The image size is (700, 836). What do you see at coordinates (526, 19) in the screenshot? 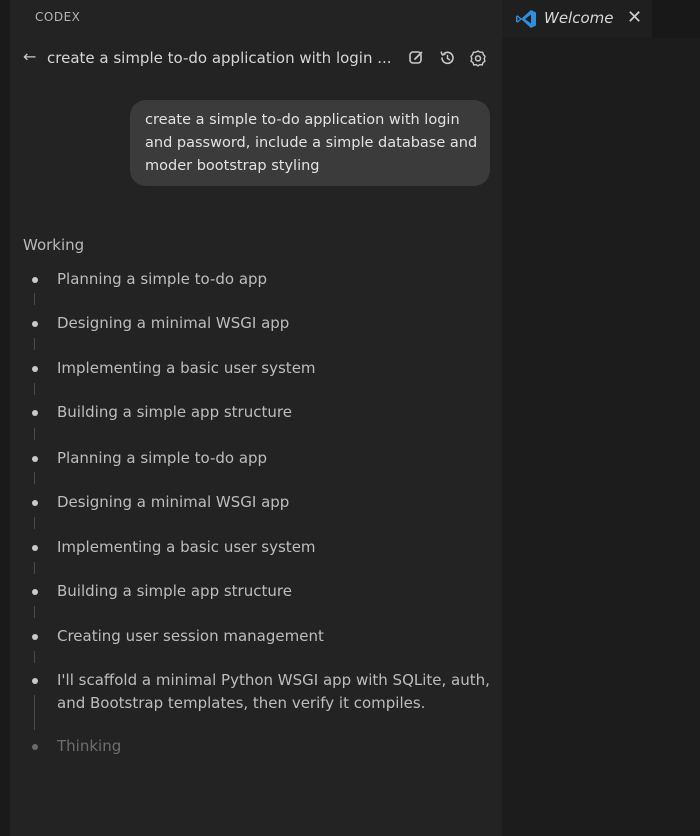
I see `vscode-logo-icon` at bounding box center [526, 19].